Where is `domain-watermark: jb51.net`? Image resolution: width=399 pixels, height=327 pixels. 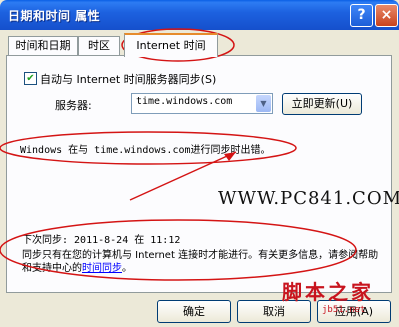 domain-watermark: jb51.net is located at coordinates (344, 310).